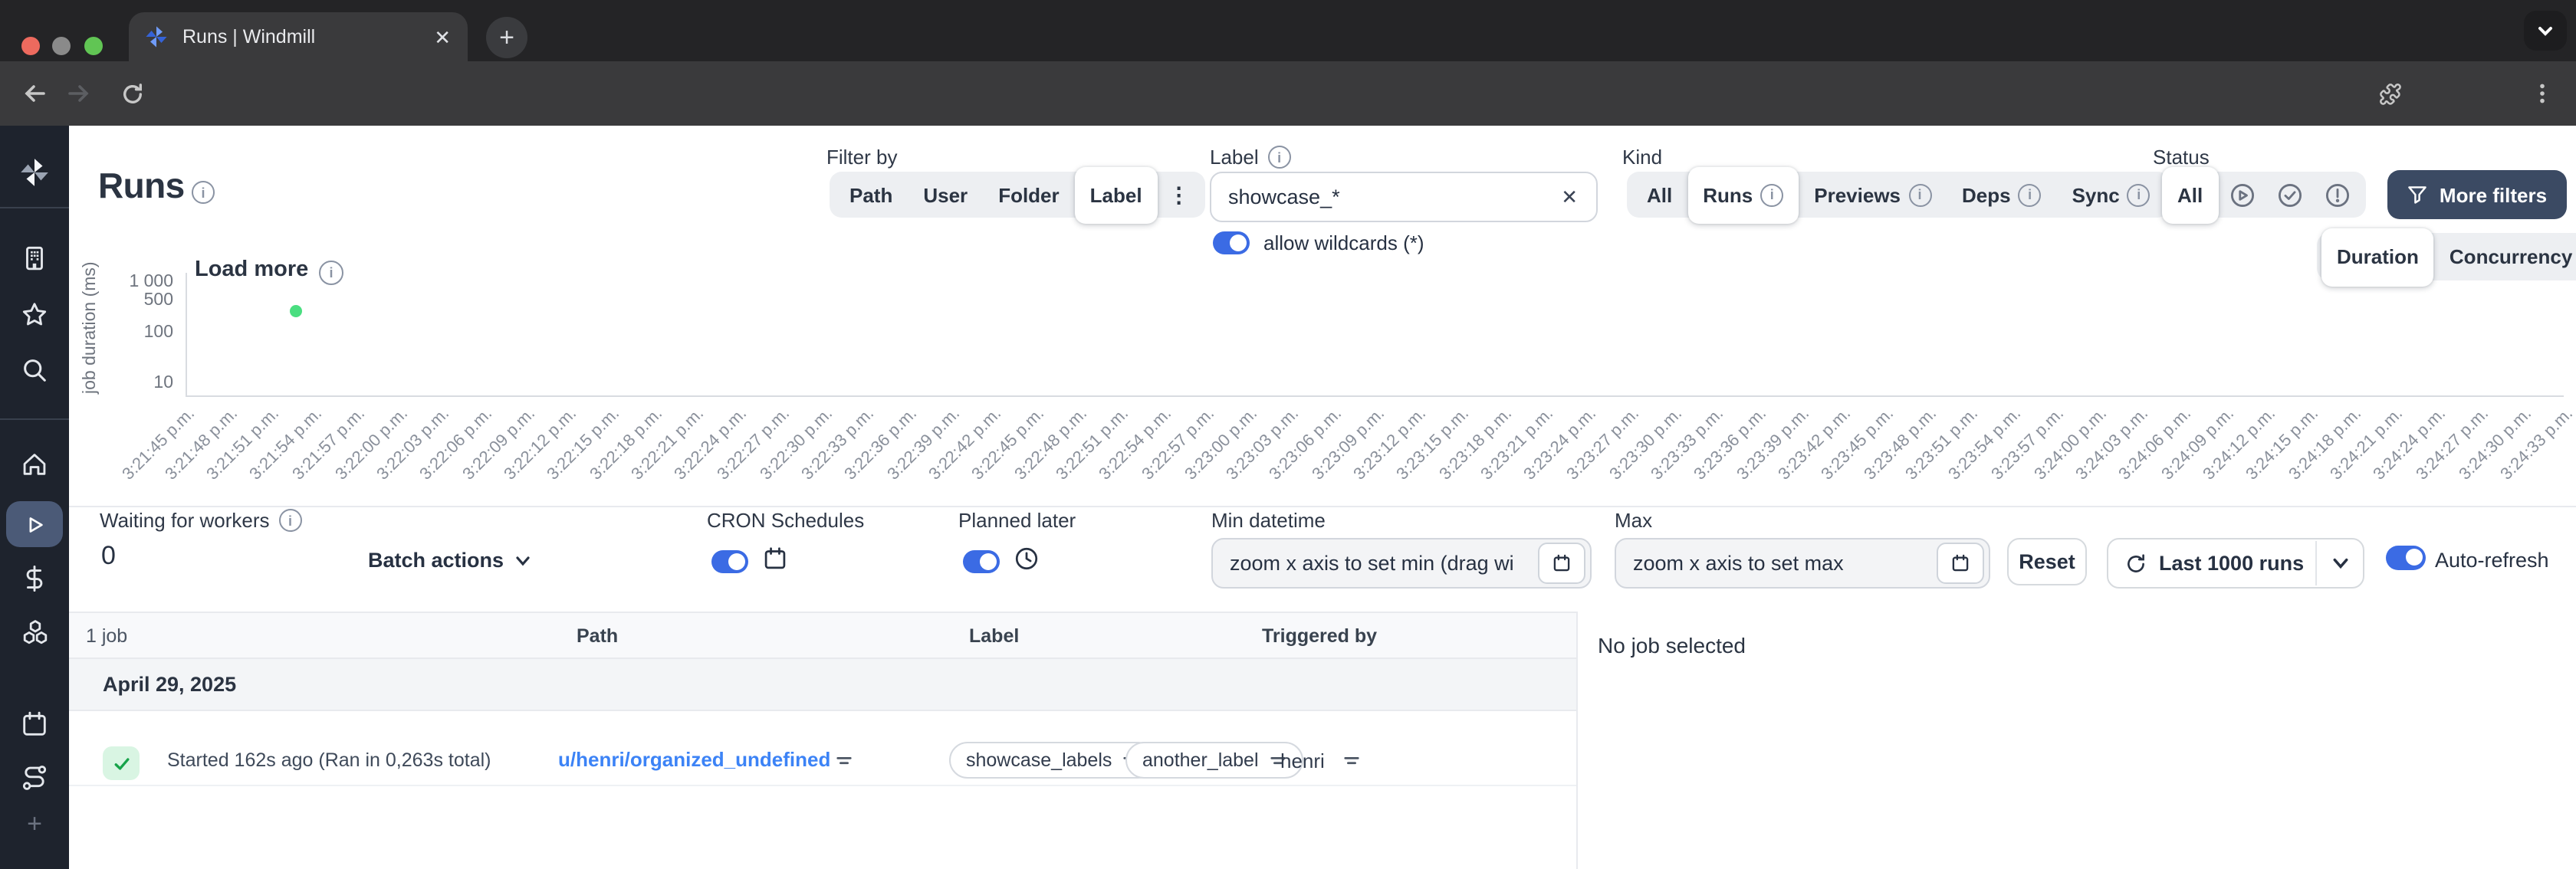  What do you see at coordinates (204, 192) in the screenshot?
I see `runs-info-icon: i` at bounding box center [204, 192].